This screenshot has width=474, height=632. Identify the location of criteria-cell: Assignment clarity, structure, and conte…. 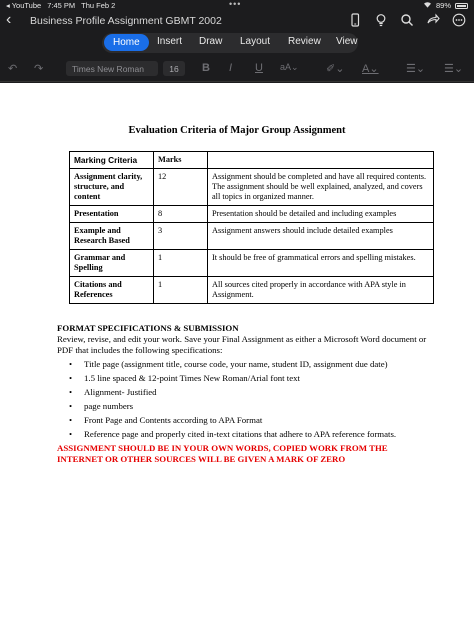
(111, 187).